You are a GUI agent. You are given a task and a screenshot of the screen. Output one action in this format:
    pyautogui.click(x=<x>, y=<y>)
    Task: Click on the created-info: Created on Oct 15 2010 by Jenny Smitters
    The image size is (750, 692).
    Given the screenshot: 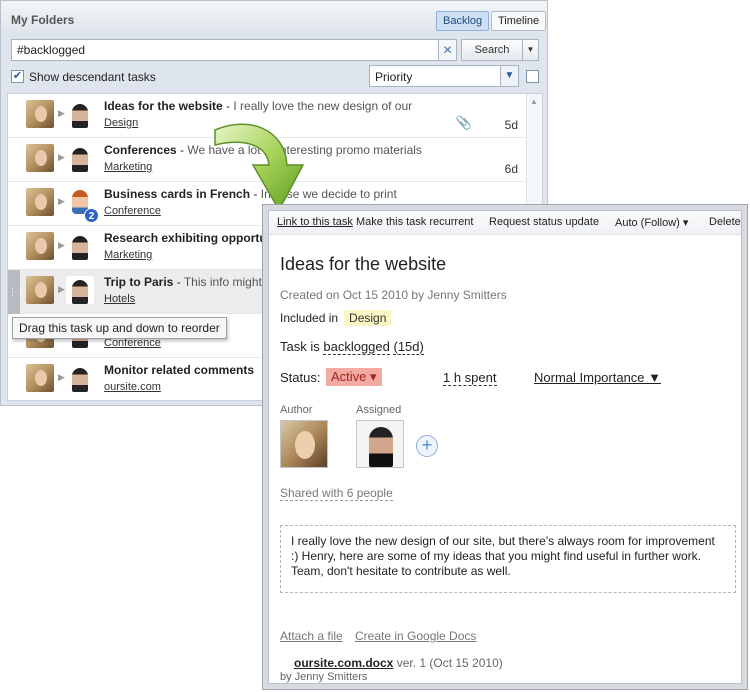 What is the action you would take?
    pyautogui.click(x=393, y=295)
    